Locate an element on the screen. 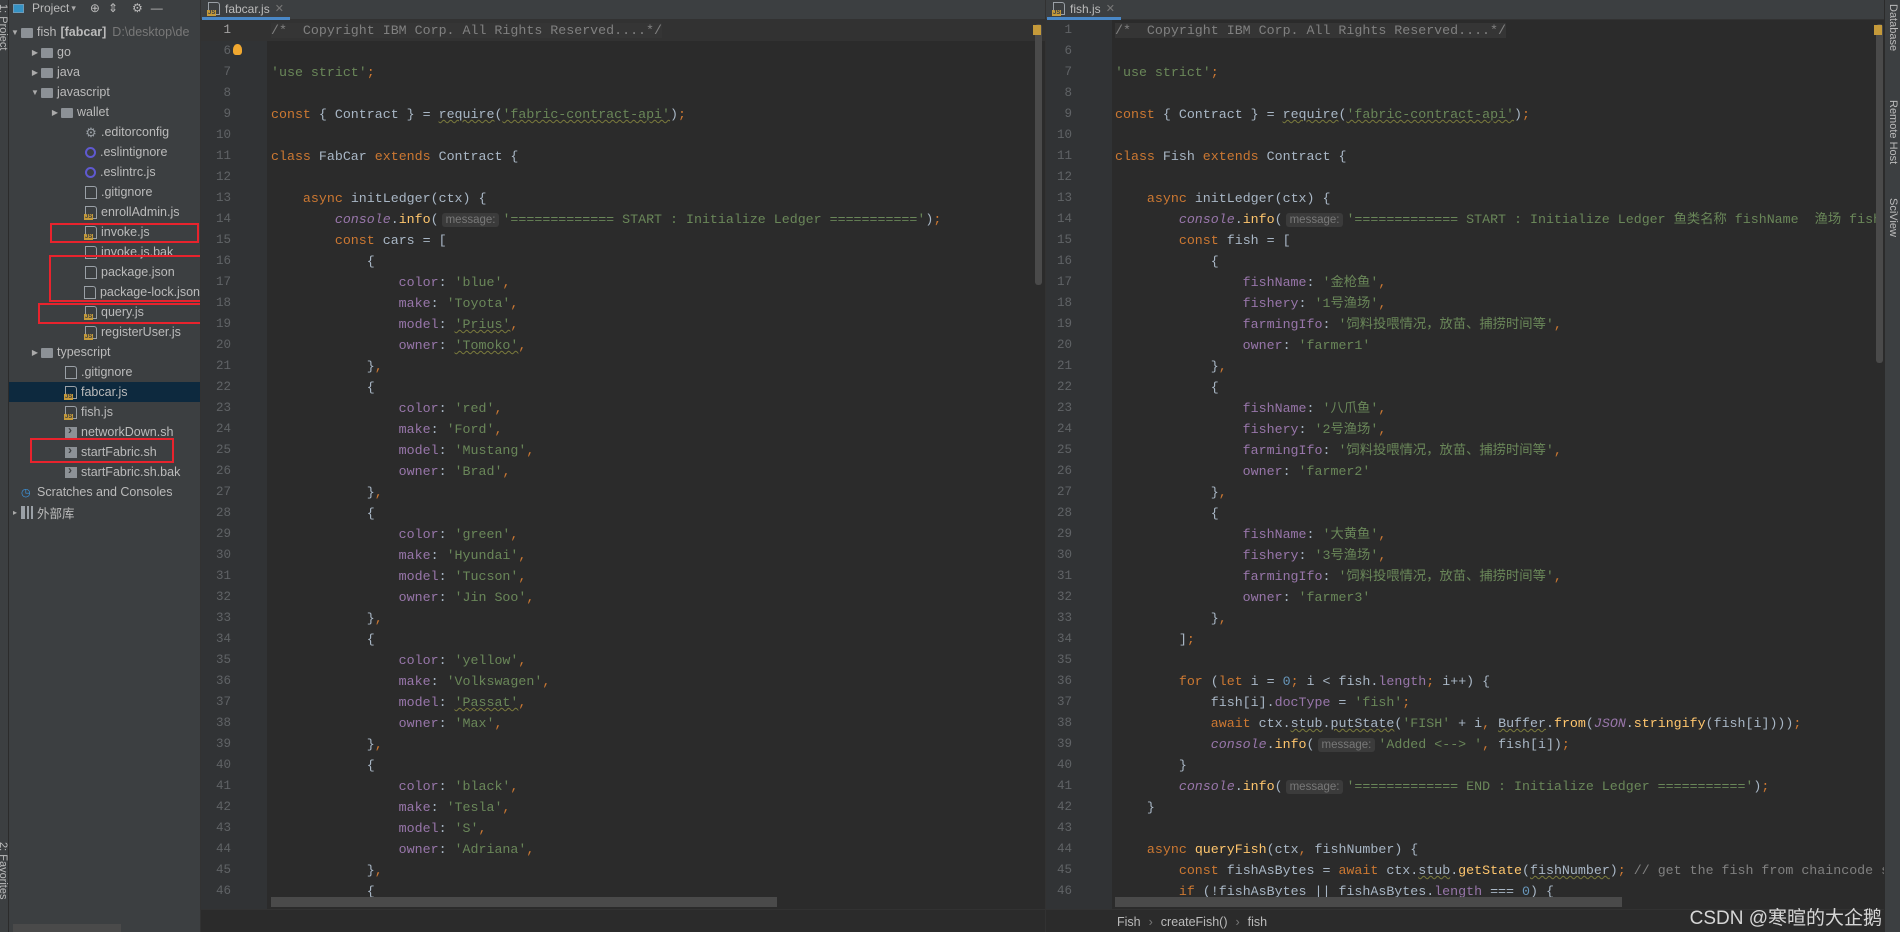 This screenshot has width=1900, height=932. lightbulb-icon is located at coordinates (237, 49).